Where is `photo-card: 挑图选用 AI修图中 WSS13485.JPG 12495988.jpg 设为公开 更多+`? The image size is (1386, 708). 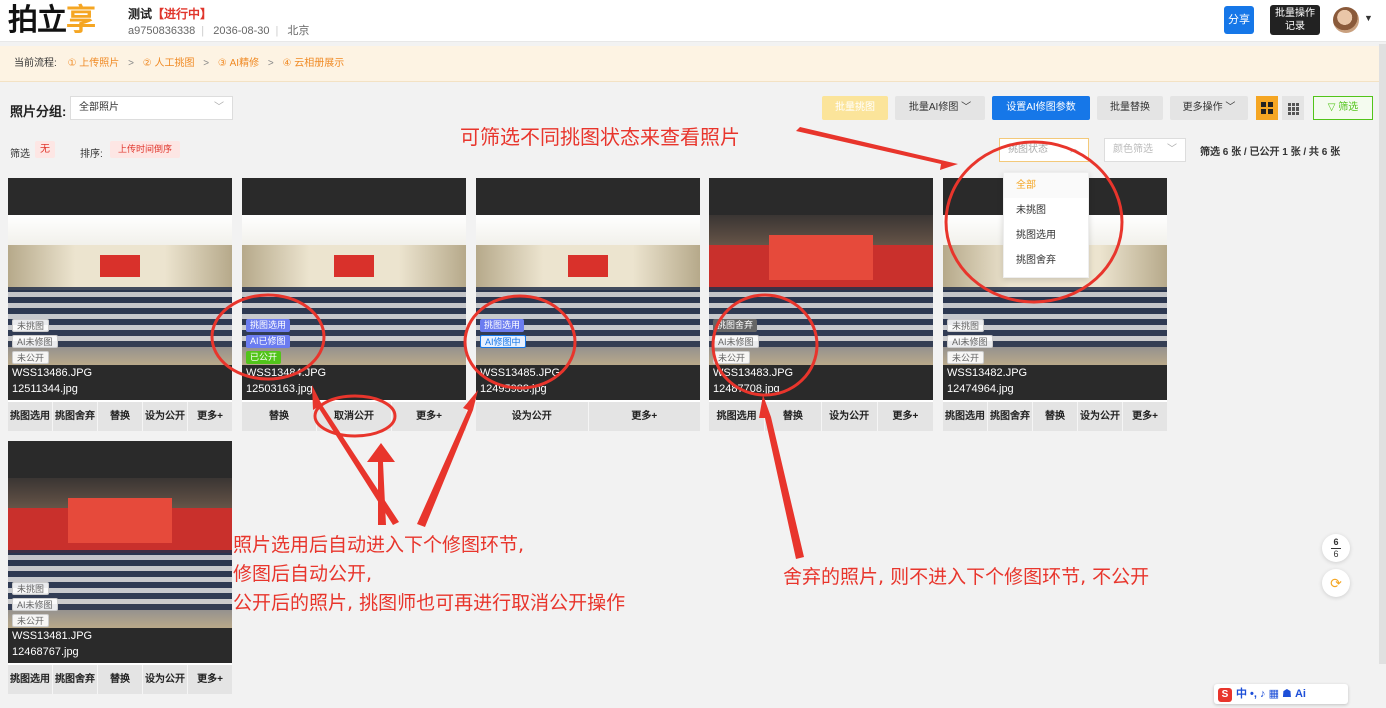
photo-card: 挑图选用 AI修图中 WSS13485.JPG 12495988.jpg 设为公开 更多+ is located at coordinates (588, 304).